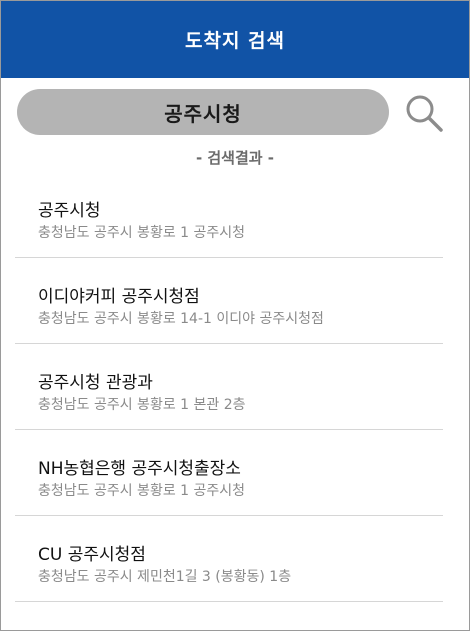 This screenshot has width=470, height=631. I want to click on app-header: 도착지 검색, so click(235, 39).